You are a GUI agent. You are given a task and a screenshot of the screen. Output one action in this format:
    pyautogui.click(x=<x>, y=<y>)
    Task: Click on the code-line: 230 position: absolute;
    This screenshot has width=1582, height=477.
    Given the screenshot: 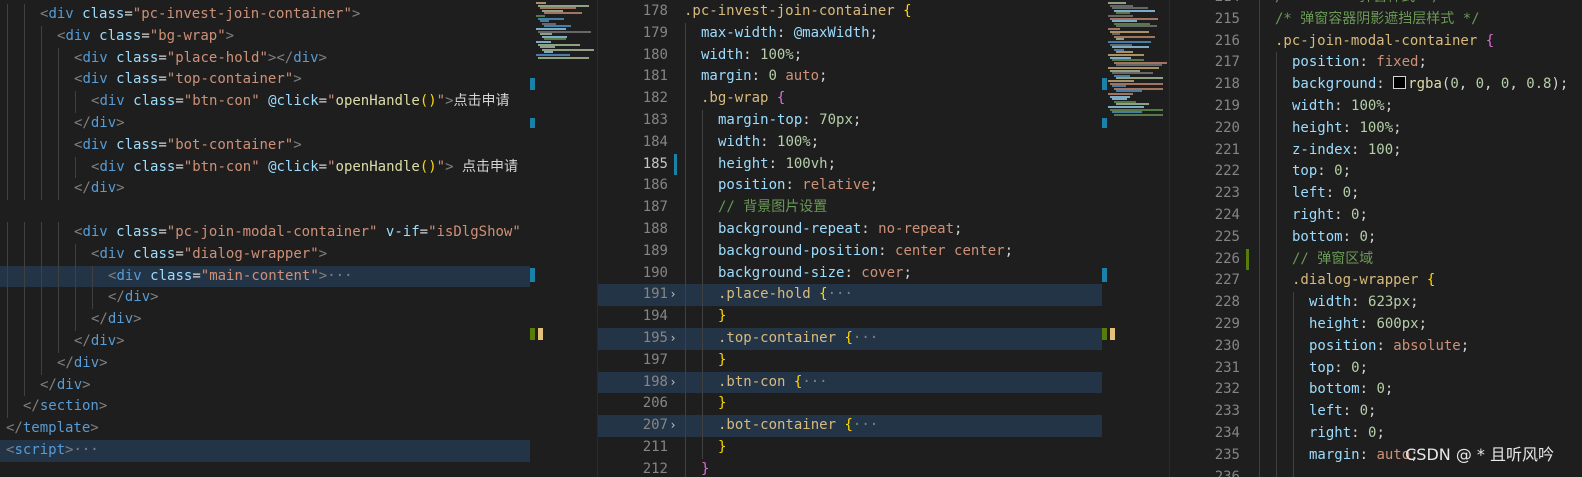 What is the action you would take?
    pyautogui.click(x=1376, y=346)
    